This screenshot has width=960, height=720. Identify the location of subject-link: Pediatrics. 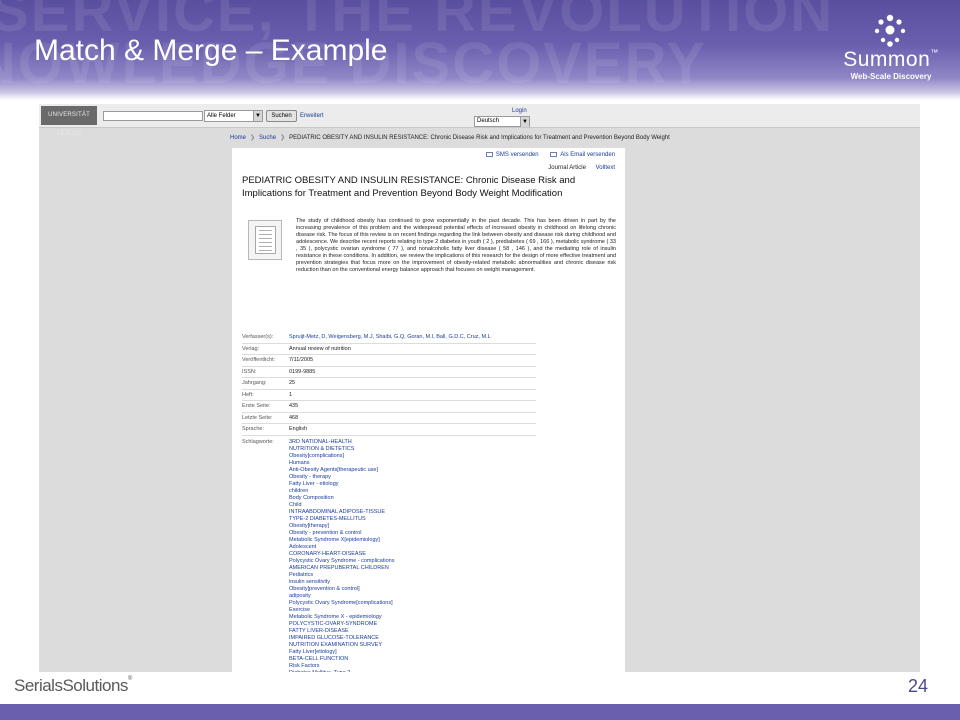
(412, 575).